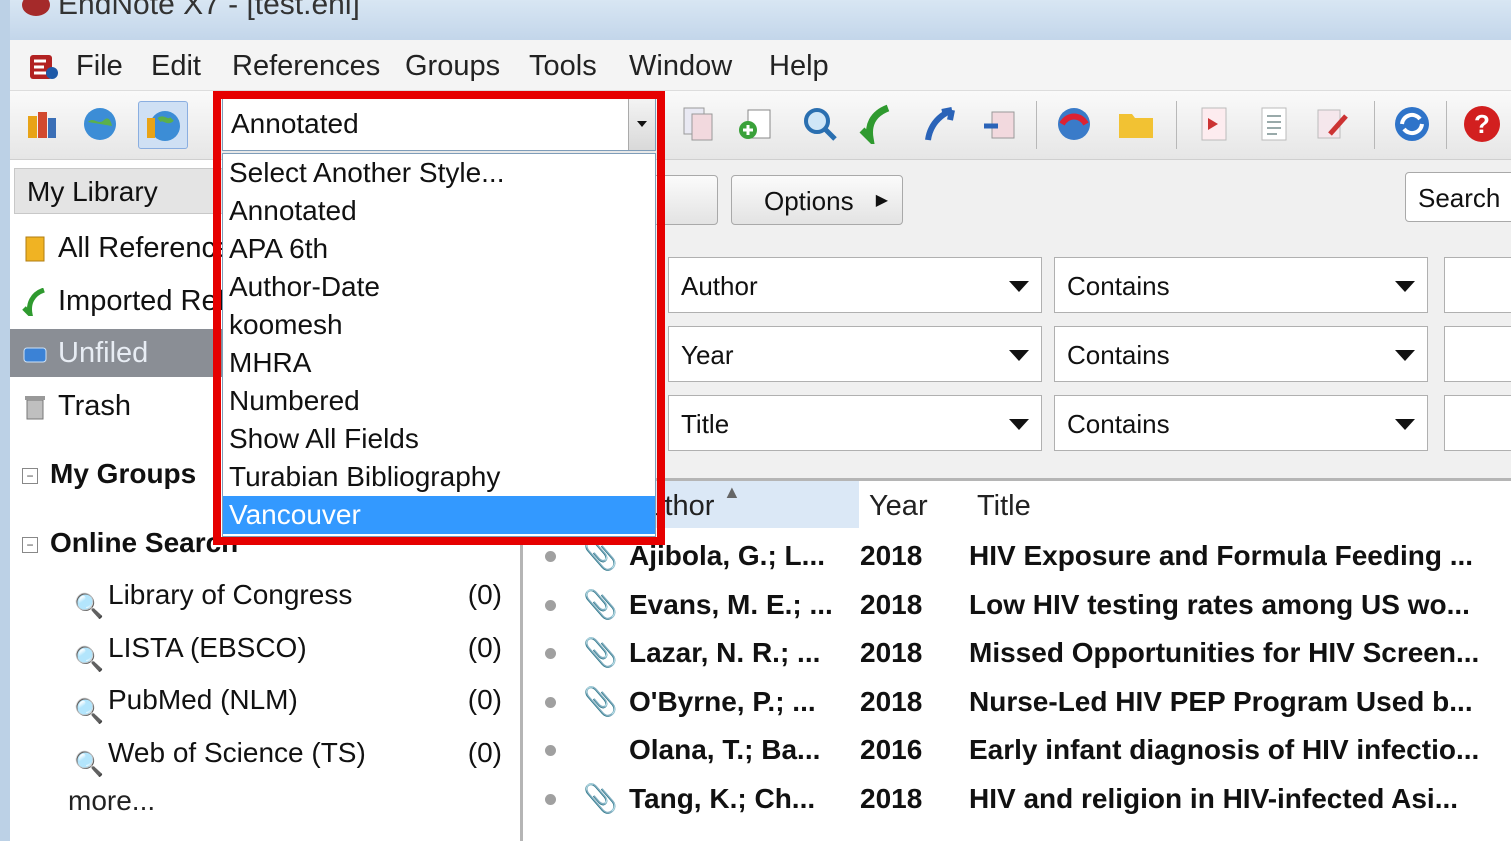 This screenshot has height=841, width=1511. Describe the element at coordinates (439, 211) in the screenshot. I see `style-option-annotated: Annotated` at that location.